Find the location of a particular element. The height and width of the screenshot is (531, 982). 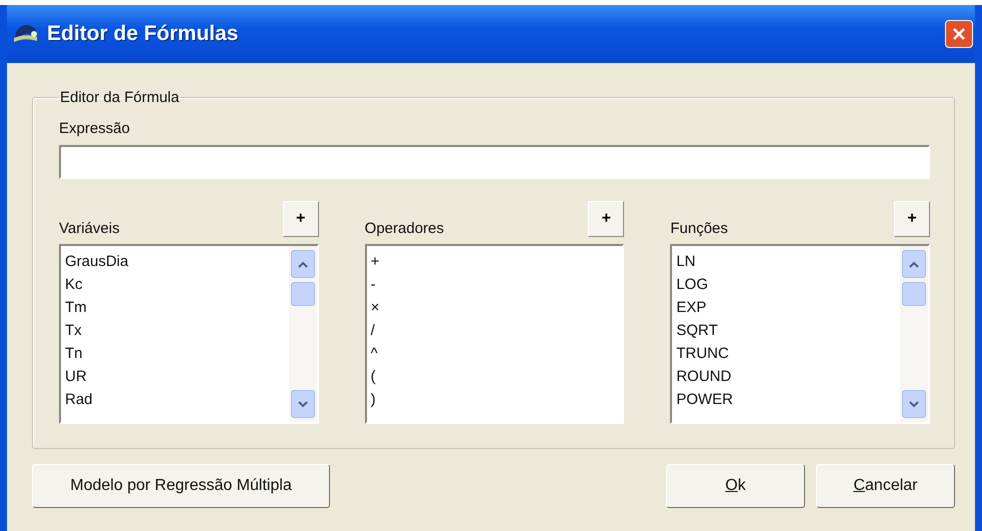

list-item: Rad is located at coordinates (177, 399).